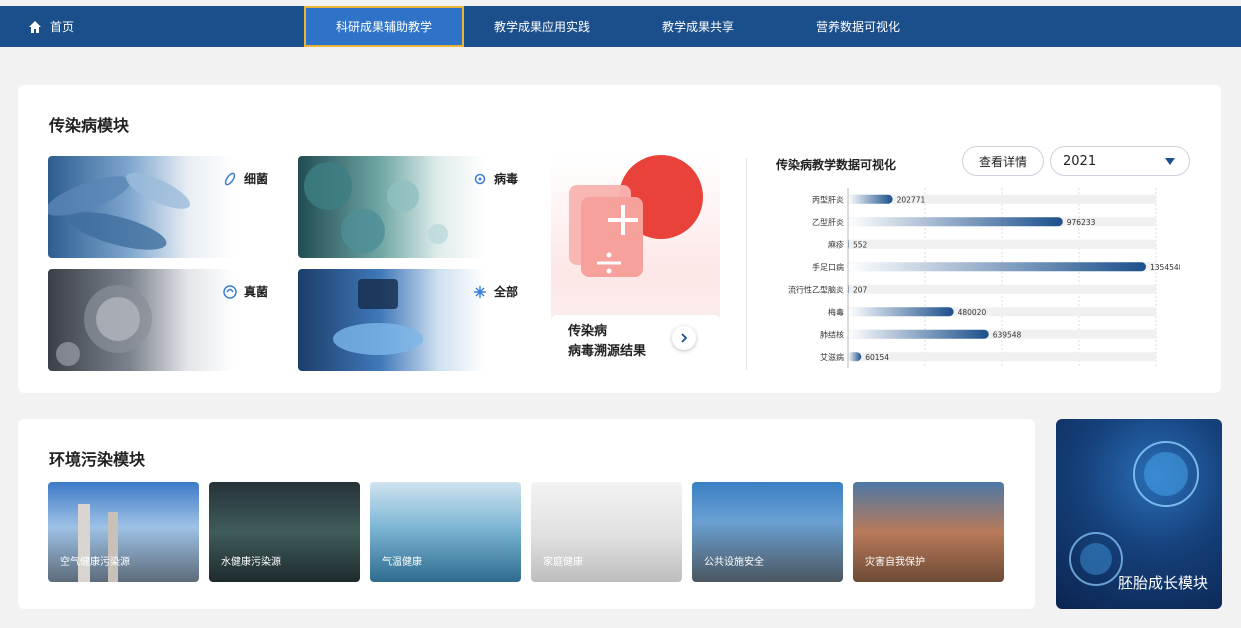 The image size is (1241, 628). Describe the element at coordinates (89, 125) in the screenshot. I see `infection-title: 传染病模块` at that location.